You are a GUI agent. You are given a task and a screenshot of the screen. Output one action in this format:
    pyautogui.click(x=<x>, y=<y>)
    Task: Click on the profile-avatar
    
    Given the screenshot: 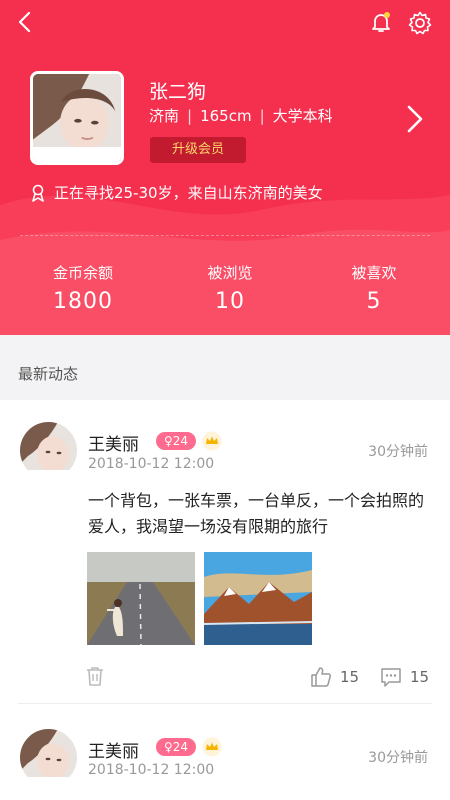 What is the action you would take?
    pyautogui.click(x=77, y=118)
    